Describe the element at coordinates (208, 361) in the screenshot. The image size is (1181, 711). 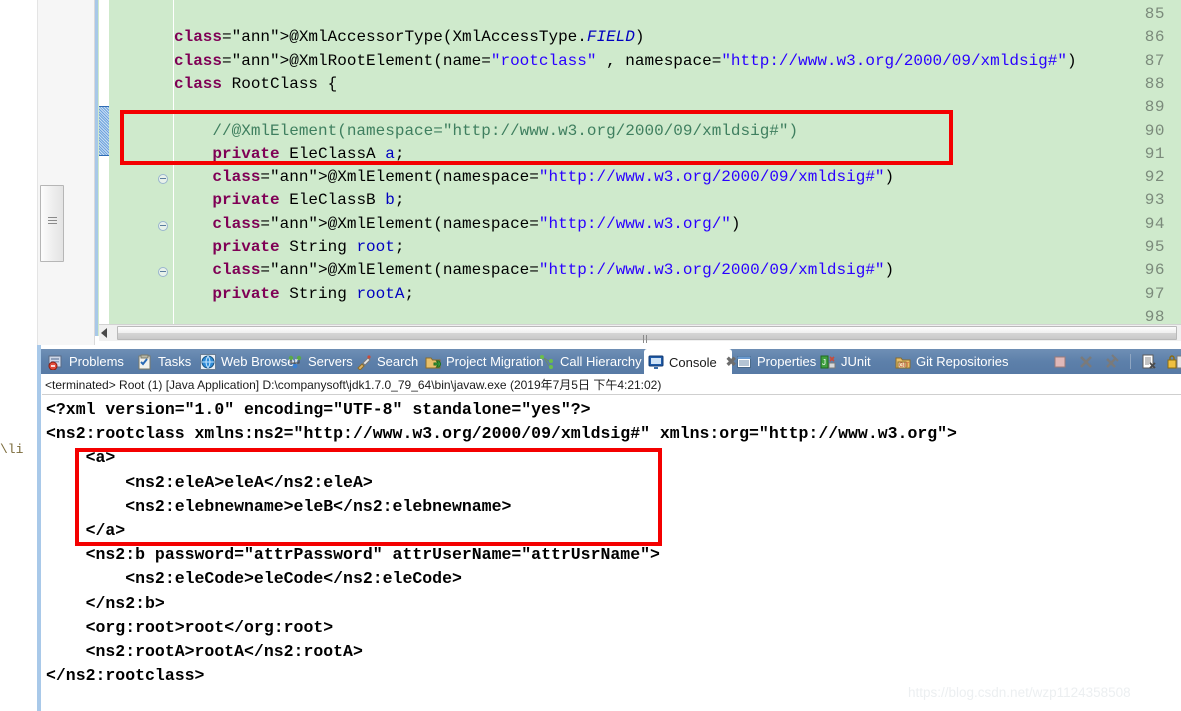
I see `web-browser-icon` at that location.